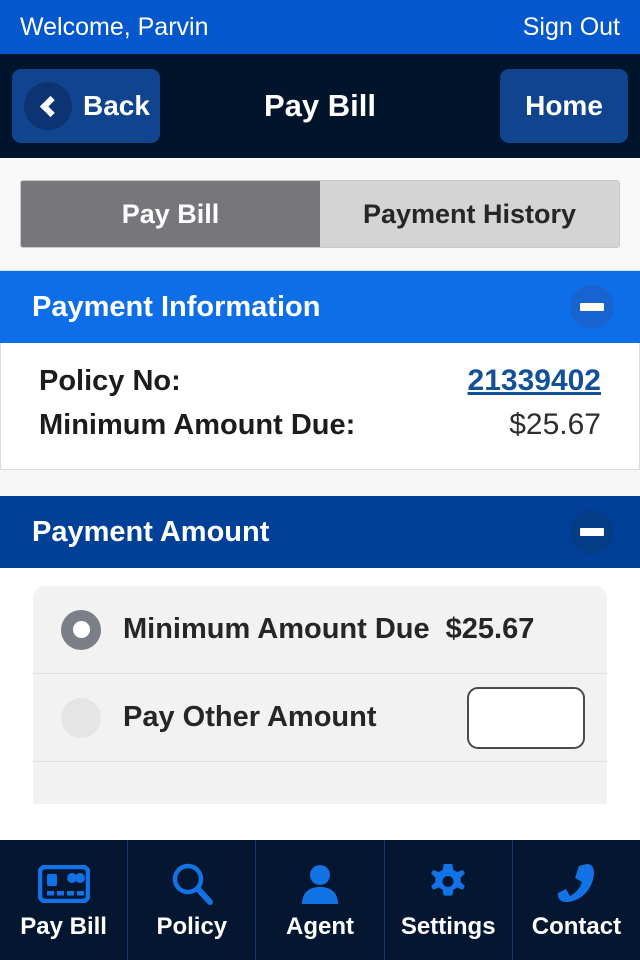  What do you see at coordinates (469, 214) in the screenshot?
I see `tab-payment-history: Payment History` at bounding box center [469, 214].